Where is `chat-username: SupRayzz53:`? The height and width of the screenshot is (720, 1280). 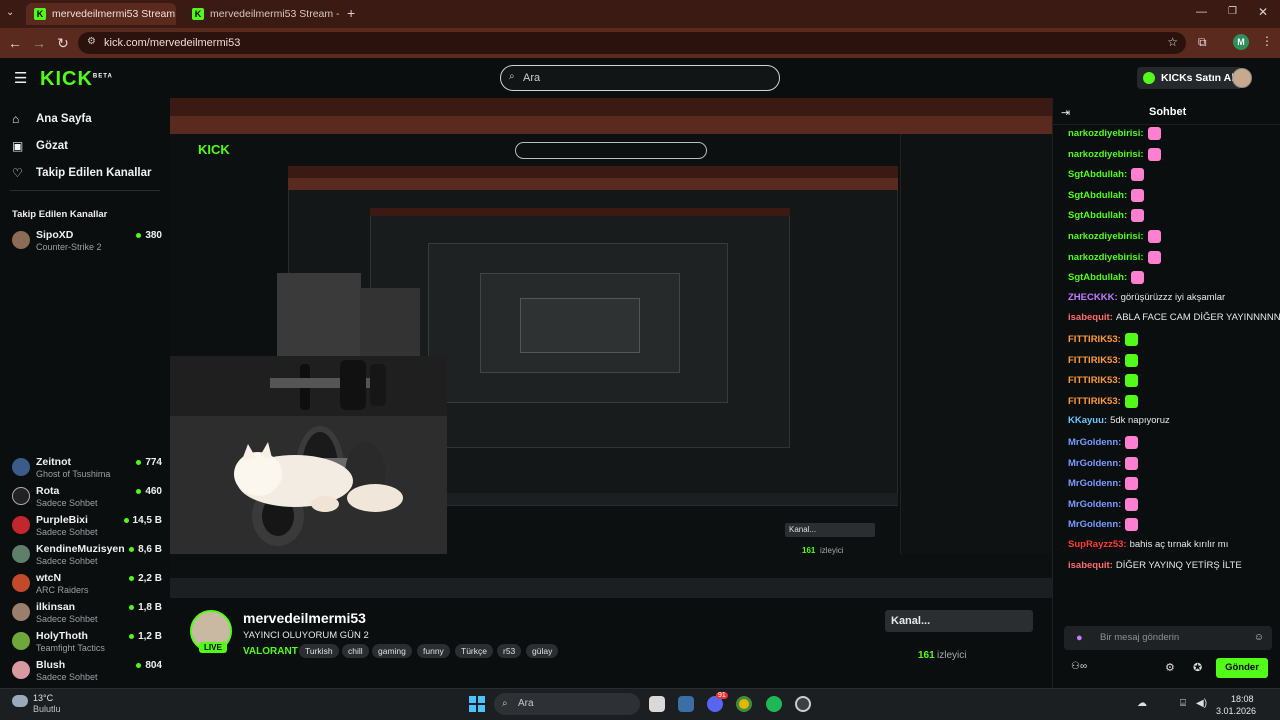
chat-username: SupRayzz53: is located at coordinates (1097, 544).